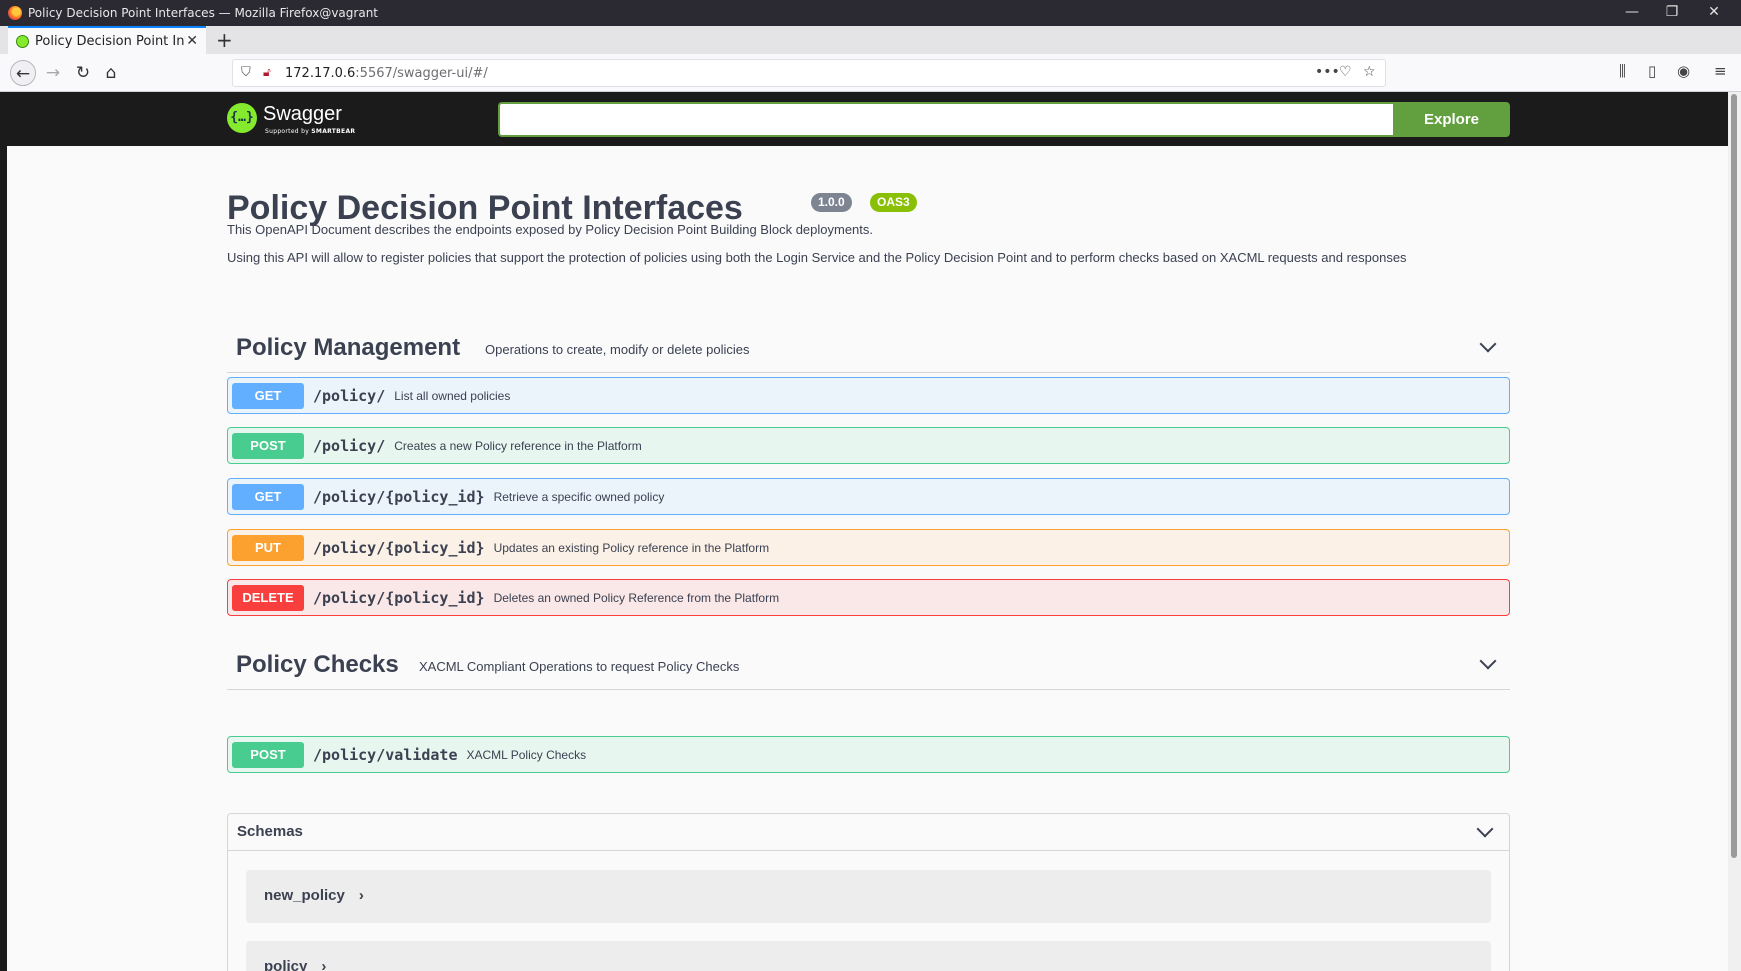  Describe the element at coordinates (1451, 119) in the screenshot. I see `explore-button: Explore` at that location.